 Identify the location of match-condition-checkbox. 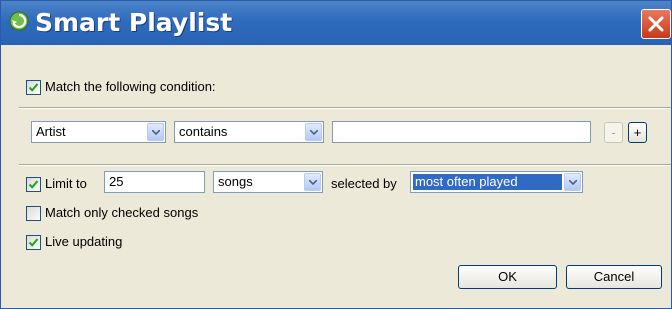
(33, 87).